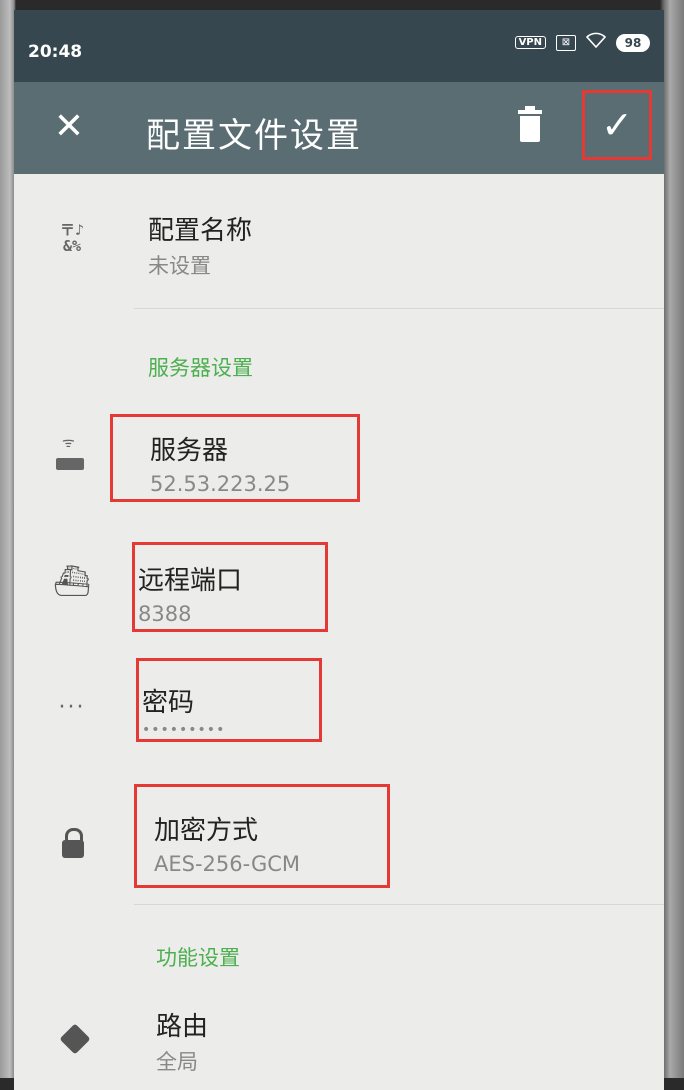 This screenshot has width=684, height=1090. What do you see at coordinates (339, 46) in the screenshot?
I see `status-bar: 20:48 VPN ⊠ 98` at bounding box center [339, 46].